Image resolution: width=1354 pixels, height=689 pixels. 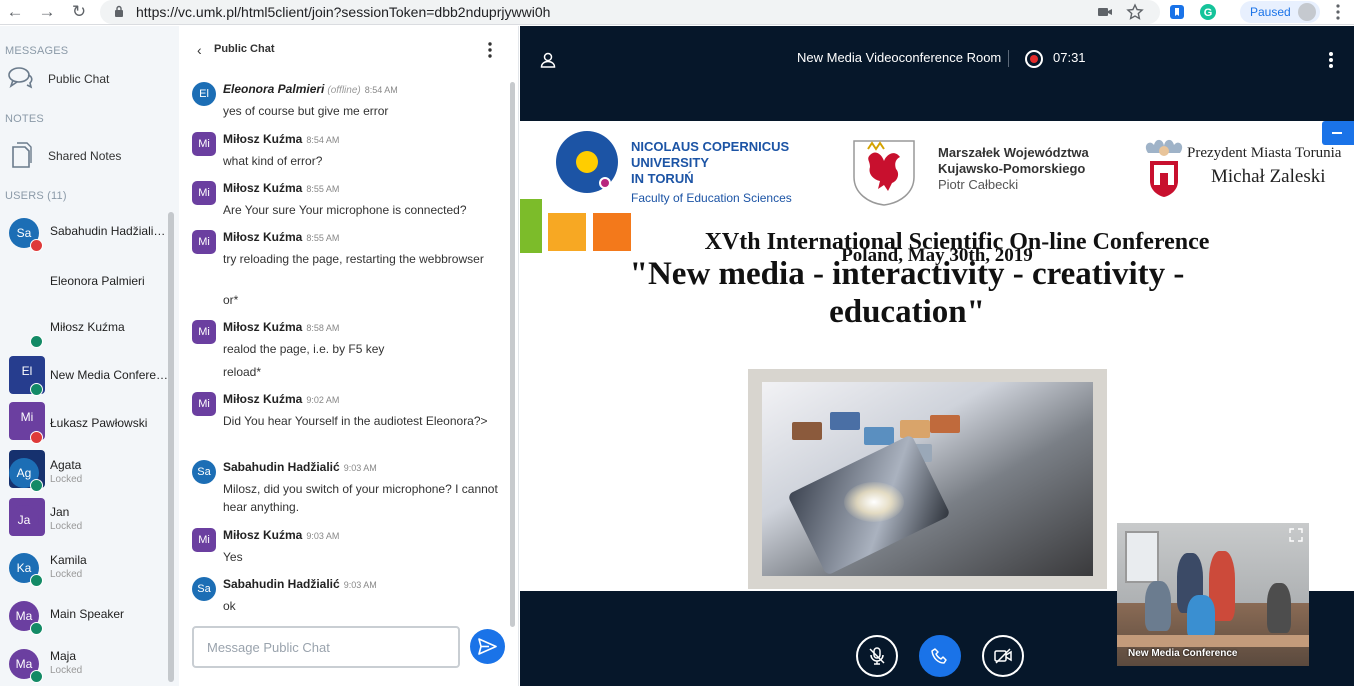 I want to click on umk-logo, so click(x=587, y=162).